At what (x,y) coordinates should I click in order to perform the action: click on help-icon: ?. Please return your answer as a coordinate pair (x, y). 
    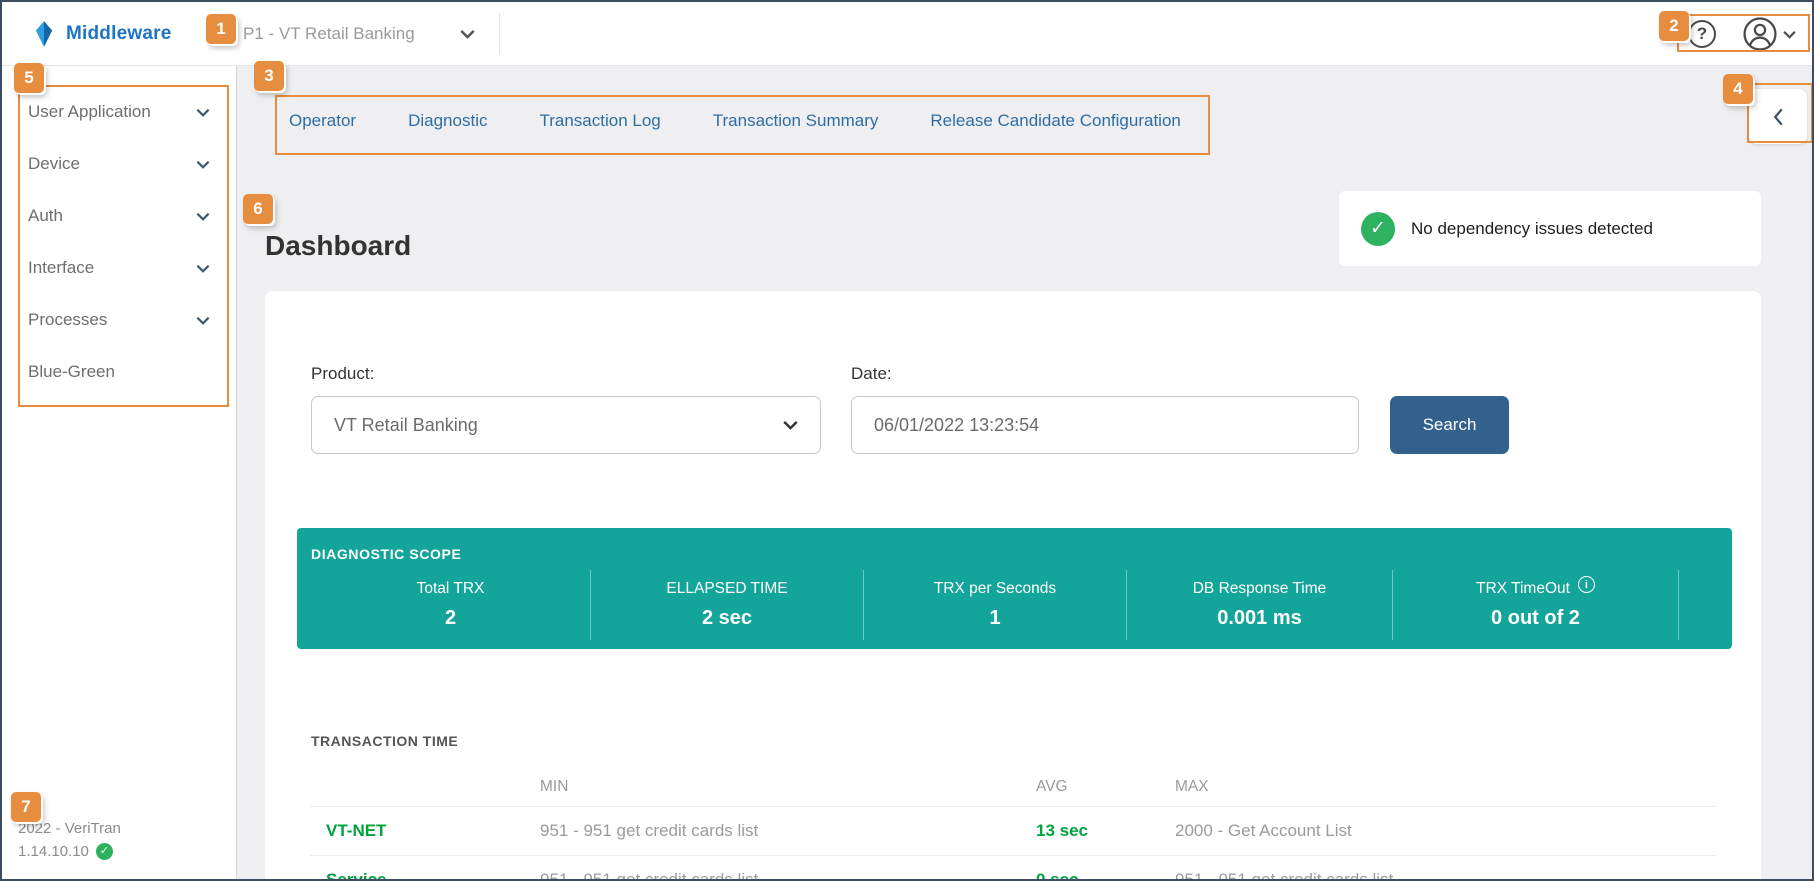
    Looking at the image, I should click on (1702, 33).